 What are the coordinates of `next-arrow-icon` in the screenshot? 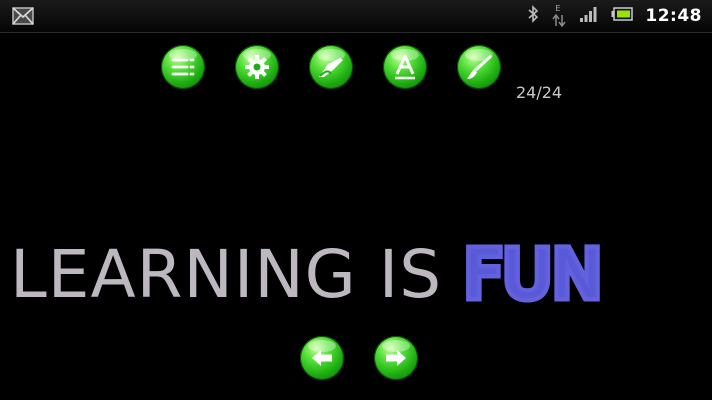 It's located at (396, 358).